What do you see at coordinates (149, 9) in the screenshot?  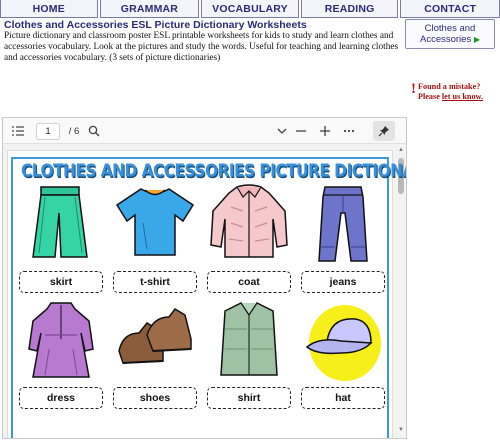 I see `nav-grammar: GRAMMAR` at bounding box center [149, 9].